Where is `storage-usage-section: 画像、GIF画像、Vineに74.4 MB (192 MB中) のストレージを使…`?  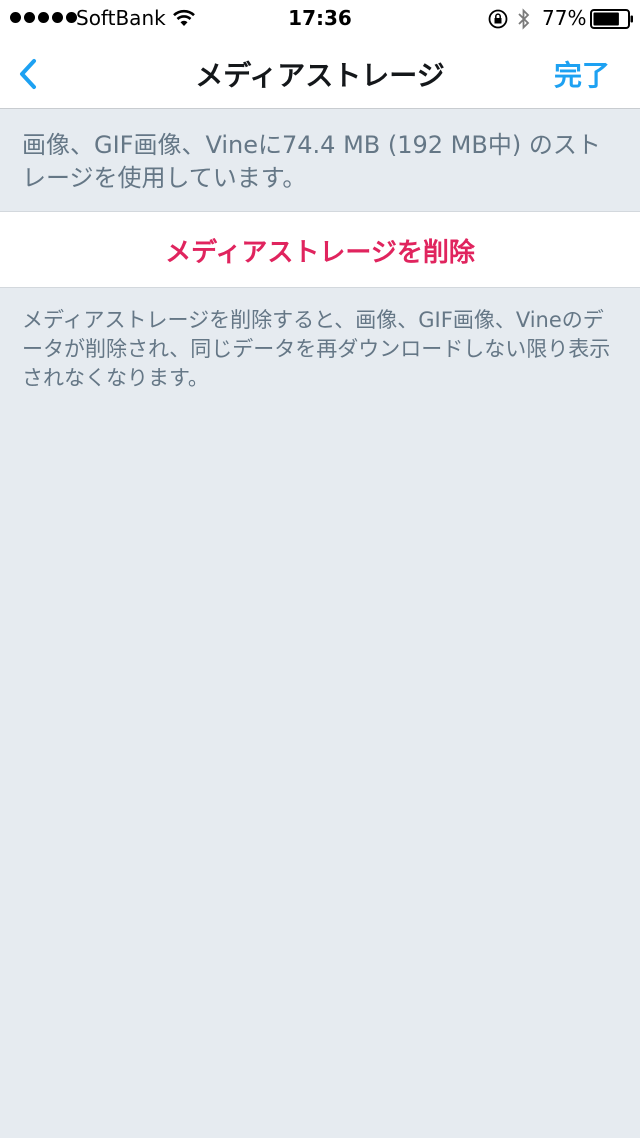
storage-usage-section: 画像、GIF画像、Vineに74.4 MB (192 MB中) のストレージを使… is located at coordinates (320, 160).